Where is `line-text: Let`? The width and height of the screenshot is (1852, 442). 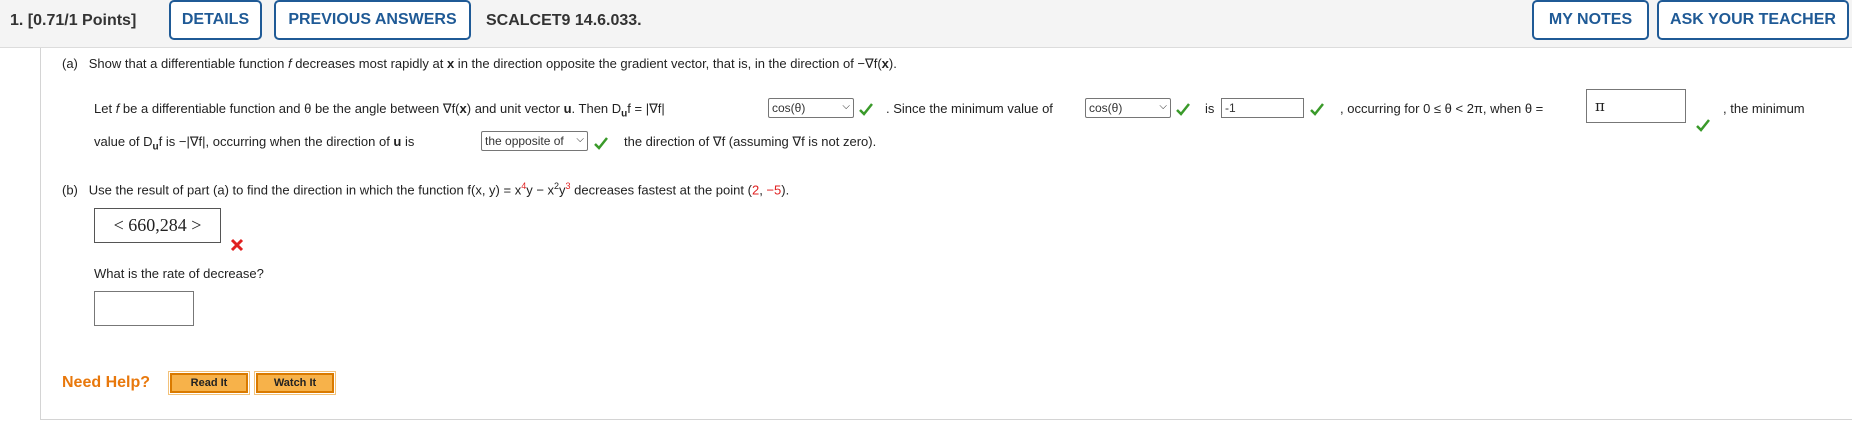
line-text: Let is located at coordinates (105, 108).